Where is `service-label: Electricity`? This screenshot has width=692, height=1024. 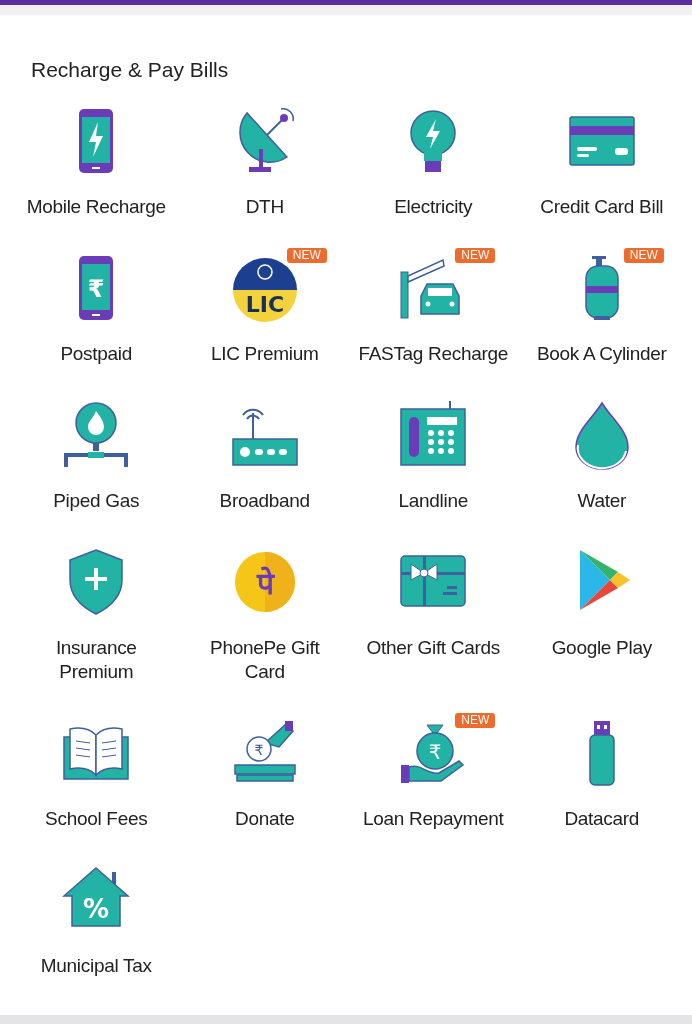 service-label: Electricity is located at coordinates (433, 207).